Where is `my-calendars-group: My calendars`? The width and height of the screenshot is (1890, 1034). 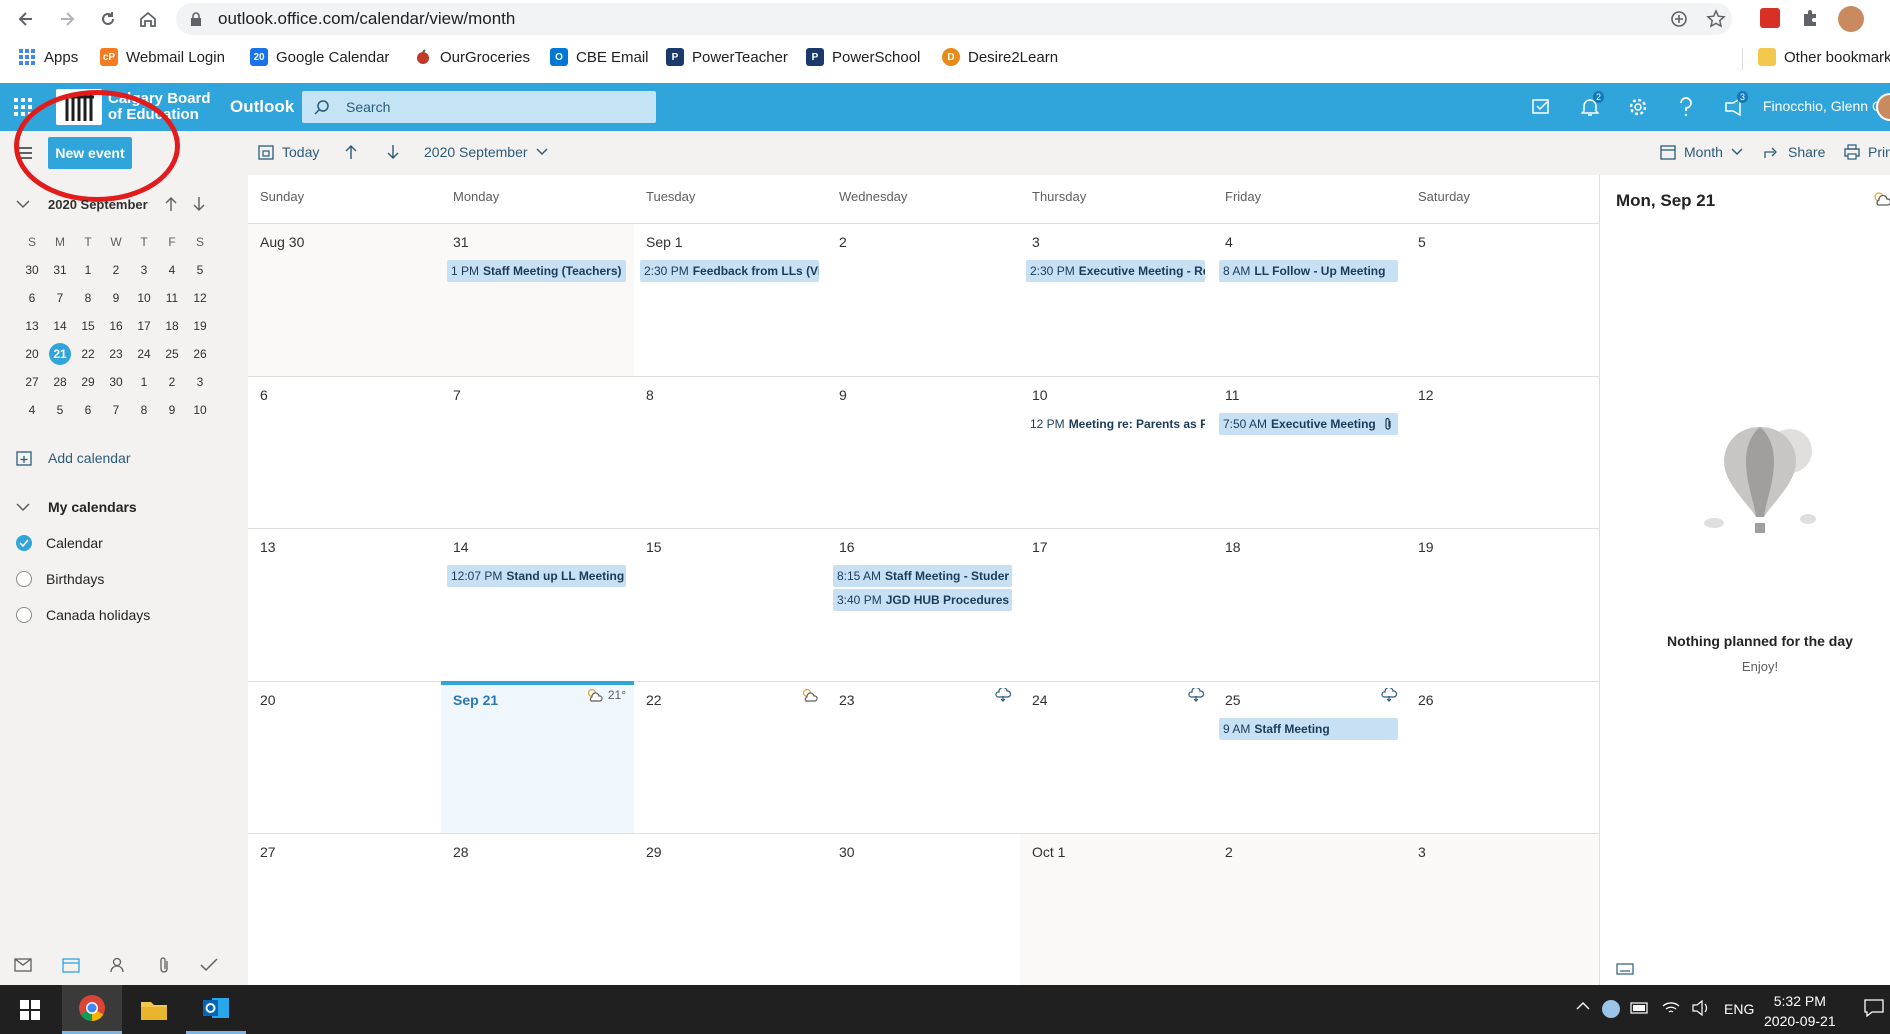 my-calendars-group: My calendars is located at coordinates (76, 507).